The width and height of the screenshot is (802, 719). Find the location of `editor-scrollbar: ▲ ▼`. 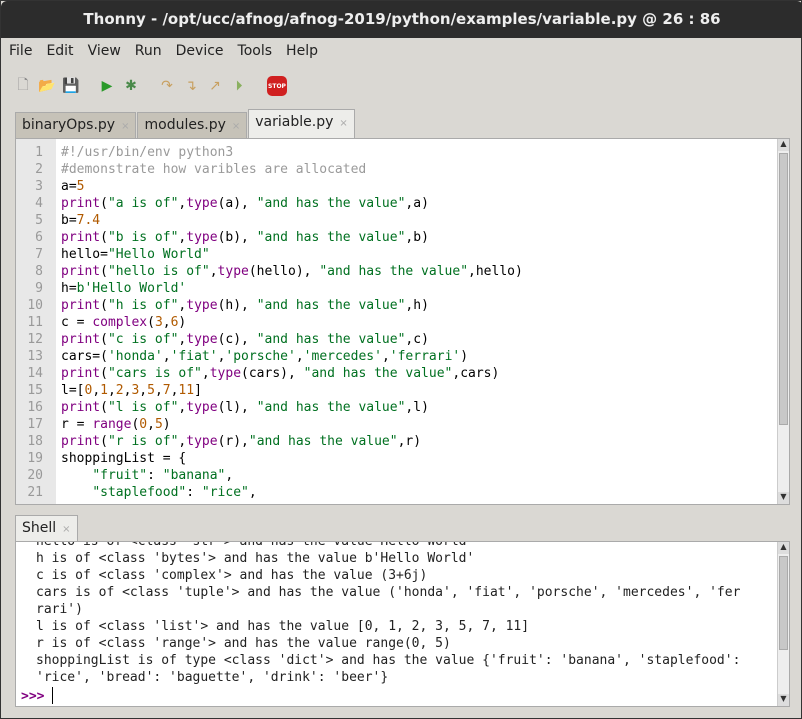

editor-scrollbar: ▲ ▼ is located at coordinates (783, 321).